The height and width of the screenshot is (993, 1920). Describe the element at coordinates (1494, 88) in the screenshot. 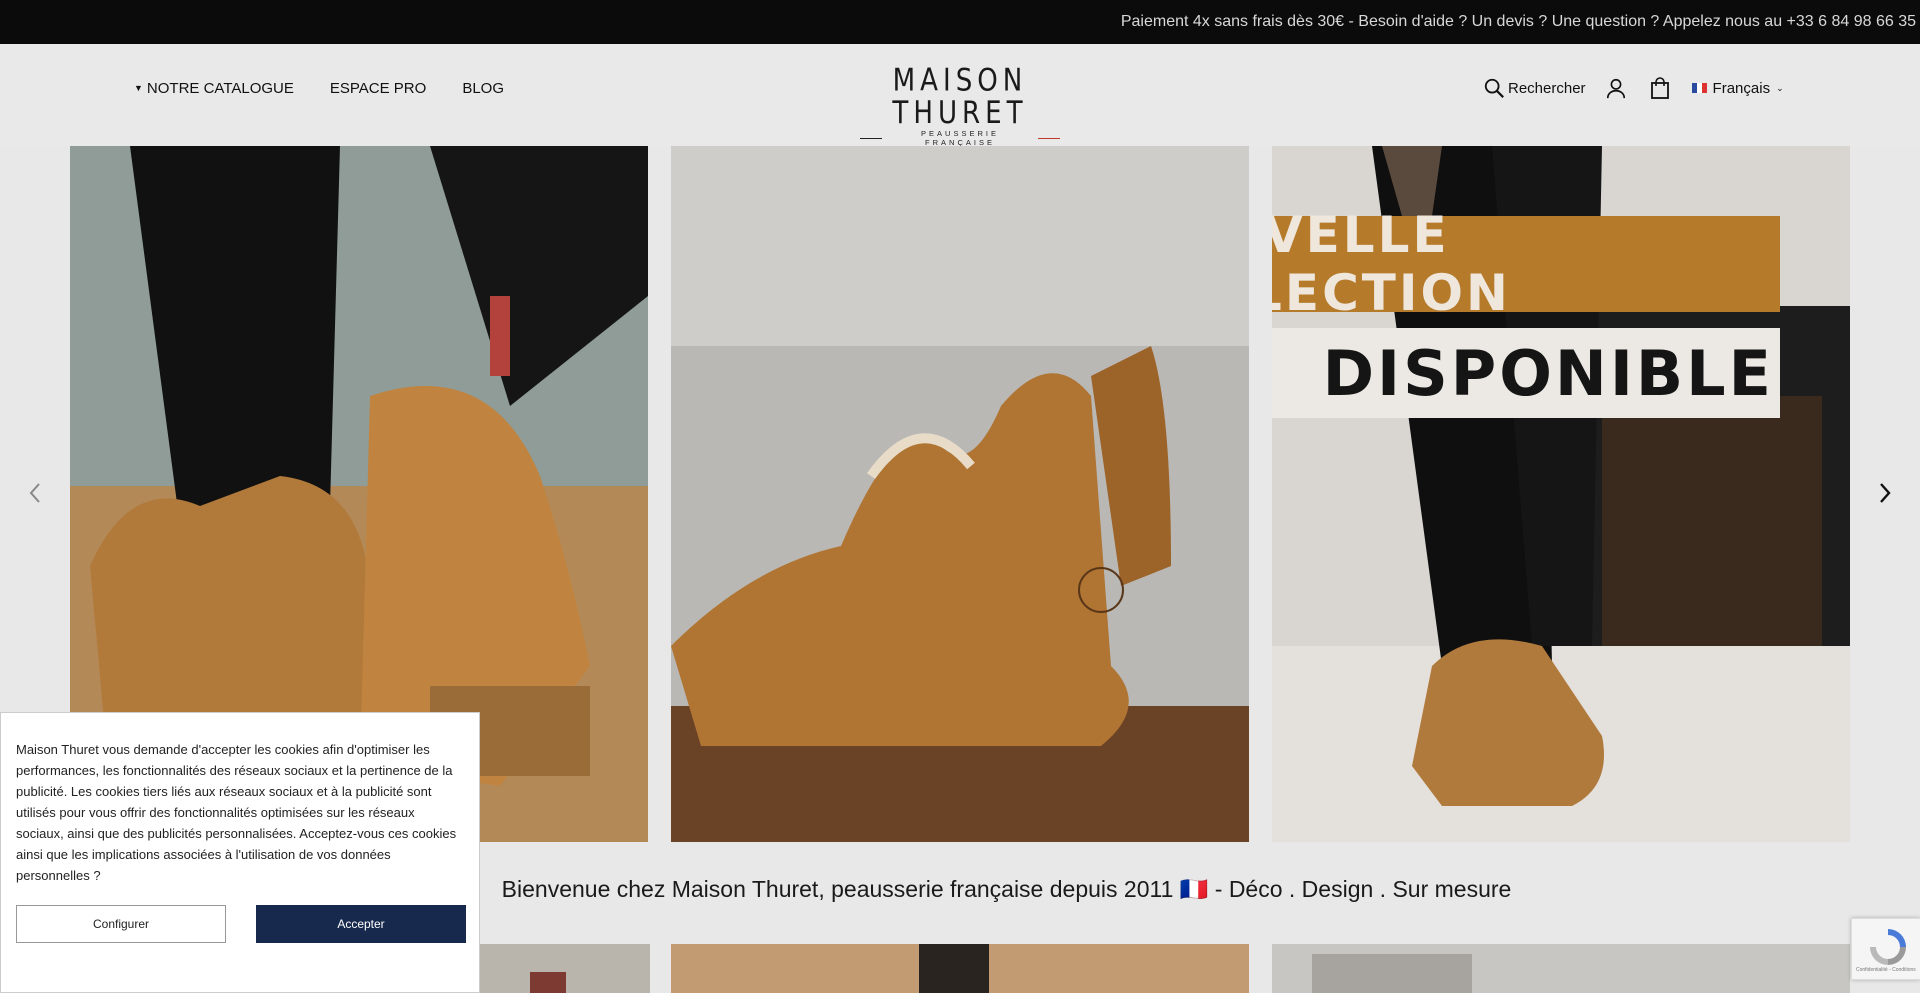

I see `search-icon` at that location.